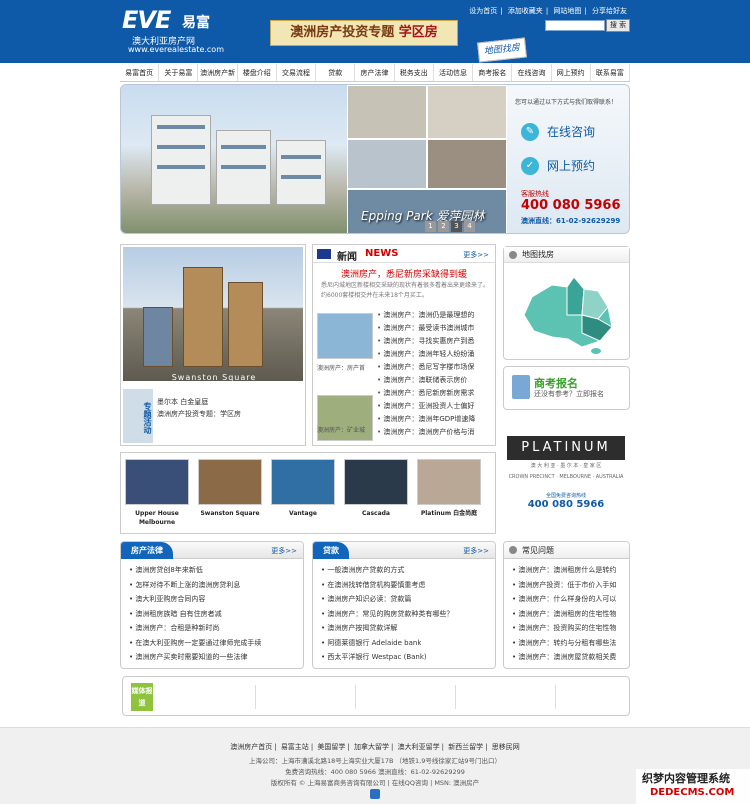  What do you see at coordinates (567, 311) in the screenshot?
I see `australia-map` at bounding box center [567, 311].